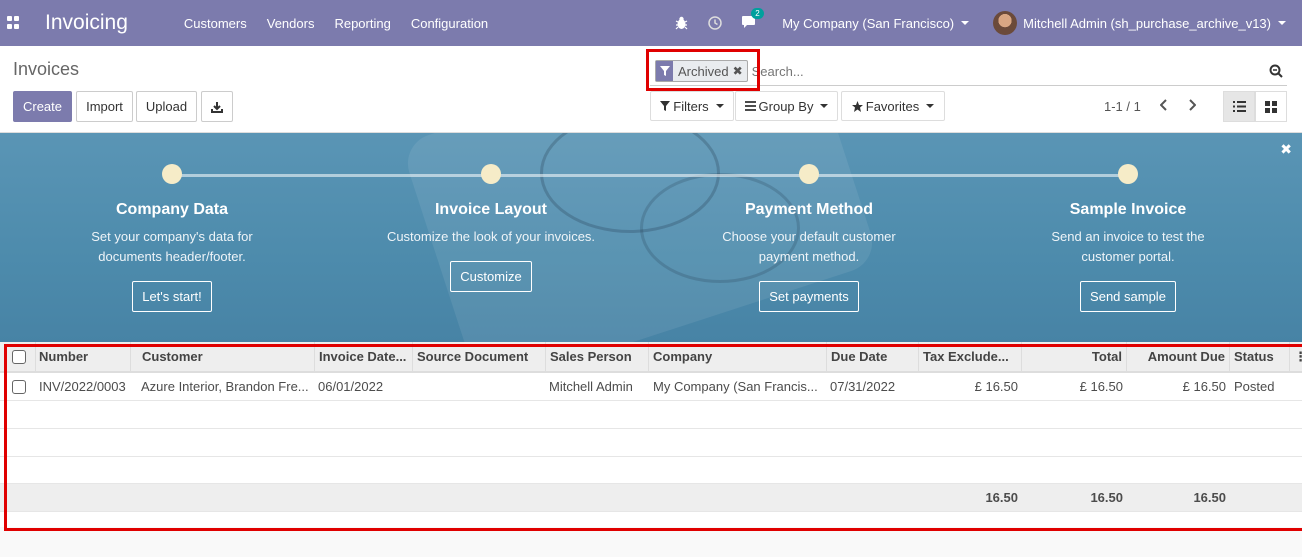 Image resolution: width=1302 pixels, height=557 pixels. What do you see at coordinates (808, 209) in the screenshot?
I see `step-title: Payment Method` at bounding box center [808, 209].